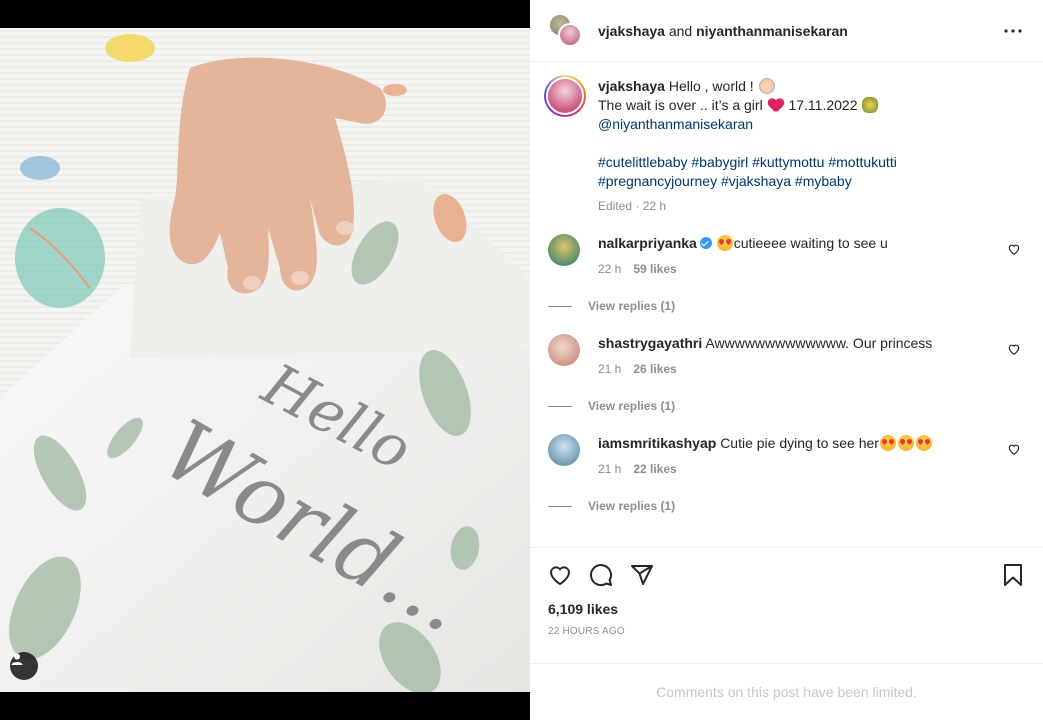 This screenshot has width=1043, height=720. What do you see at coordinates (560, 575) in the screenshot?
I see `heart-icon` at bounding box center [560, 575].